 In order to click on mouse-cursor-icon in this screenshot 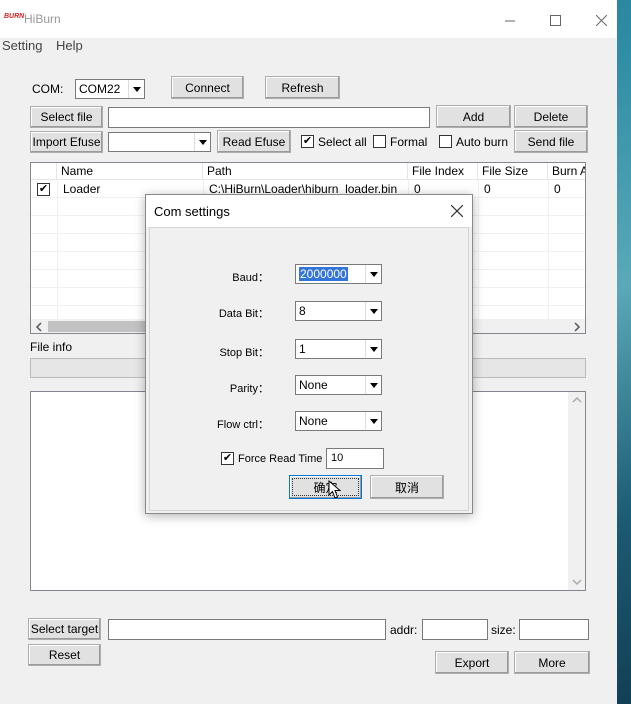, I will do `click(335, 489)`.